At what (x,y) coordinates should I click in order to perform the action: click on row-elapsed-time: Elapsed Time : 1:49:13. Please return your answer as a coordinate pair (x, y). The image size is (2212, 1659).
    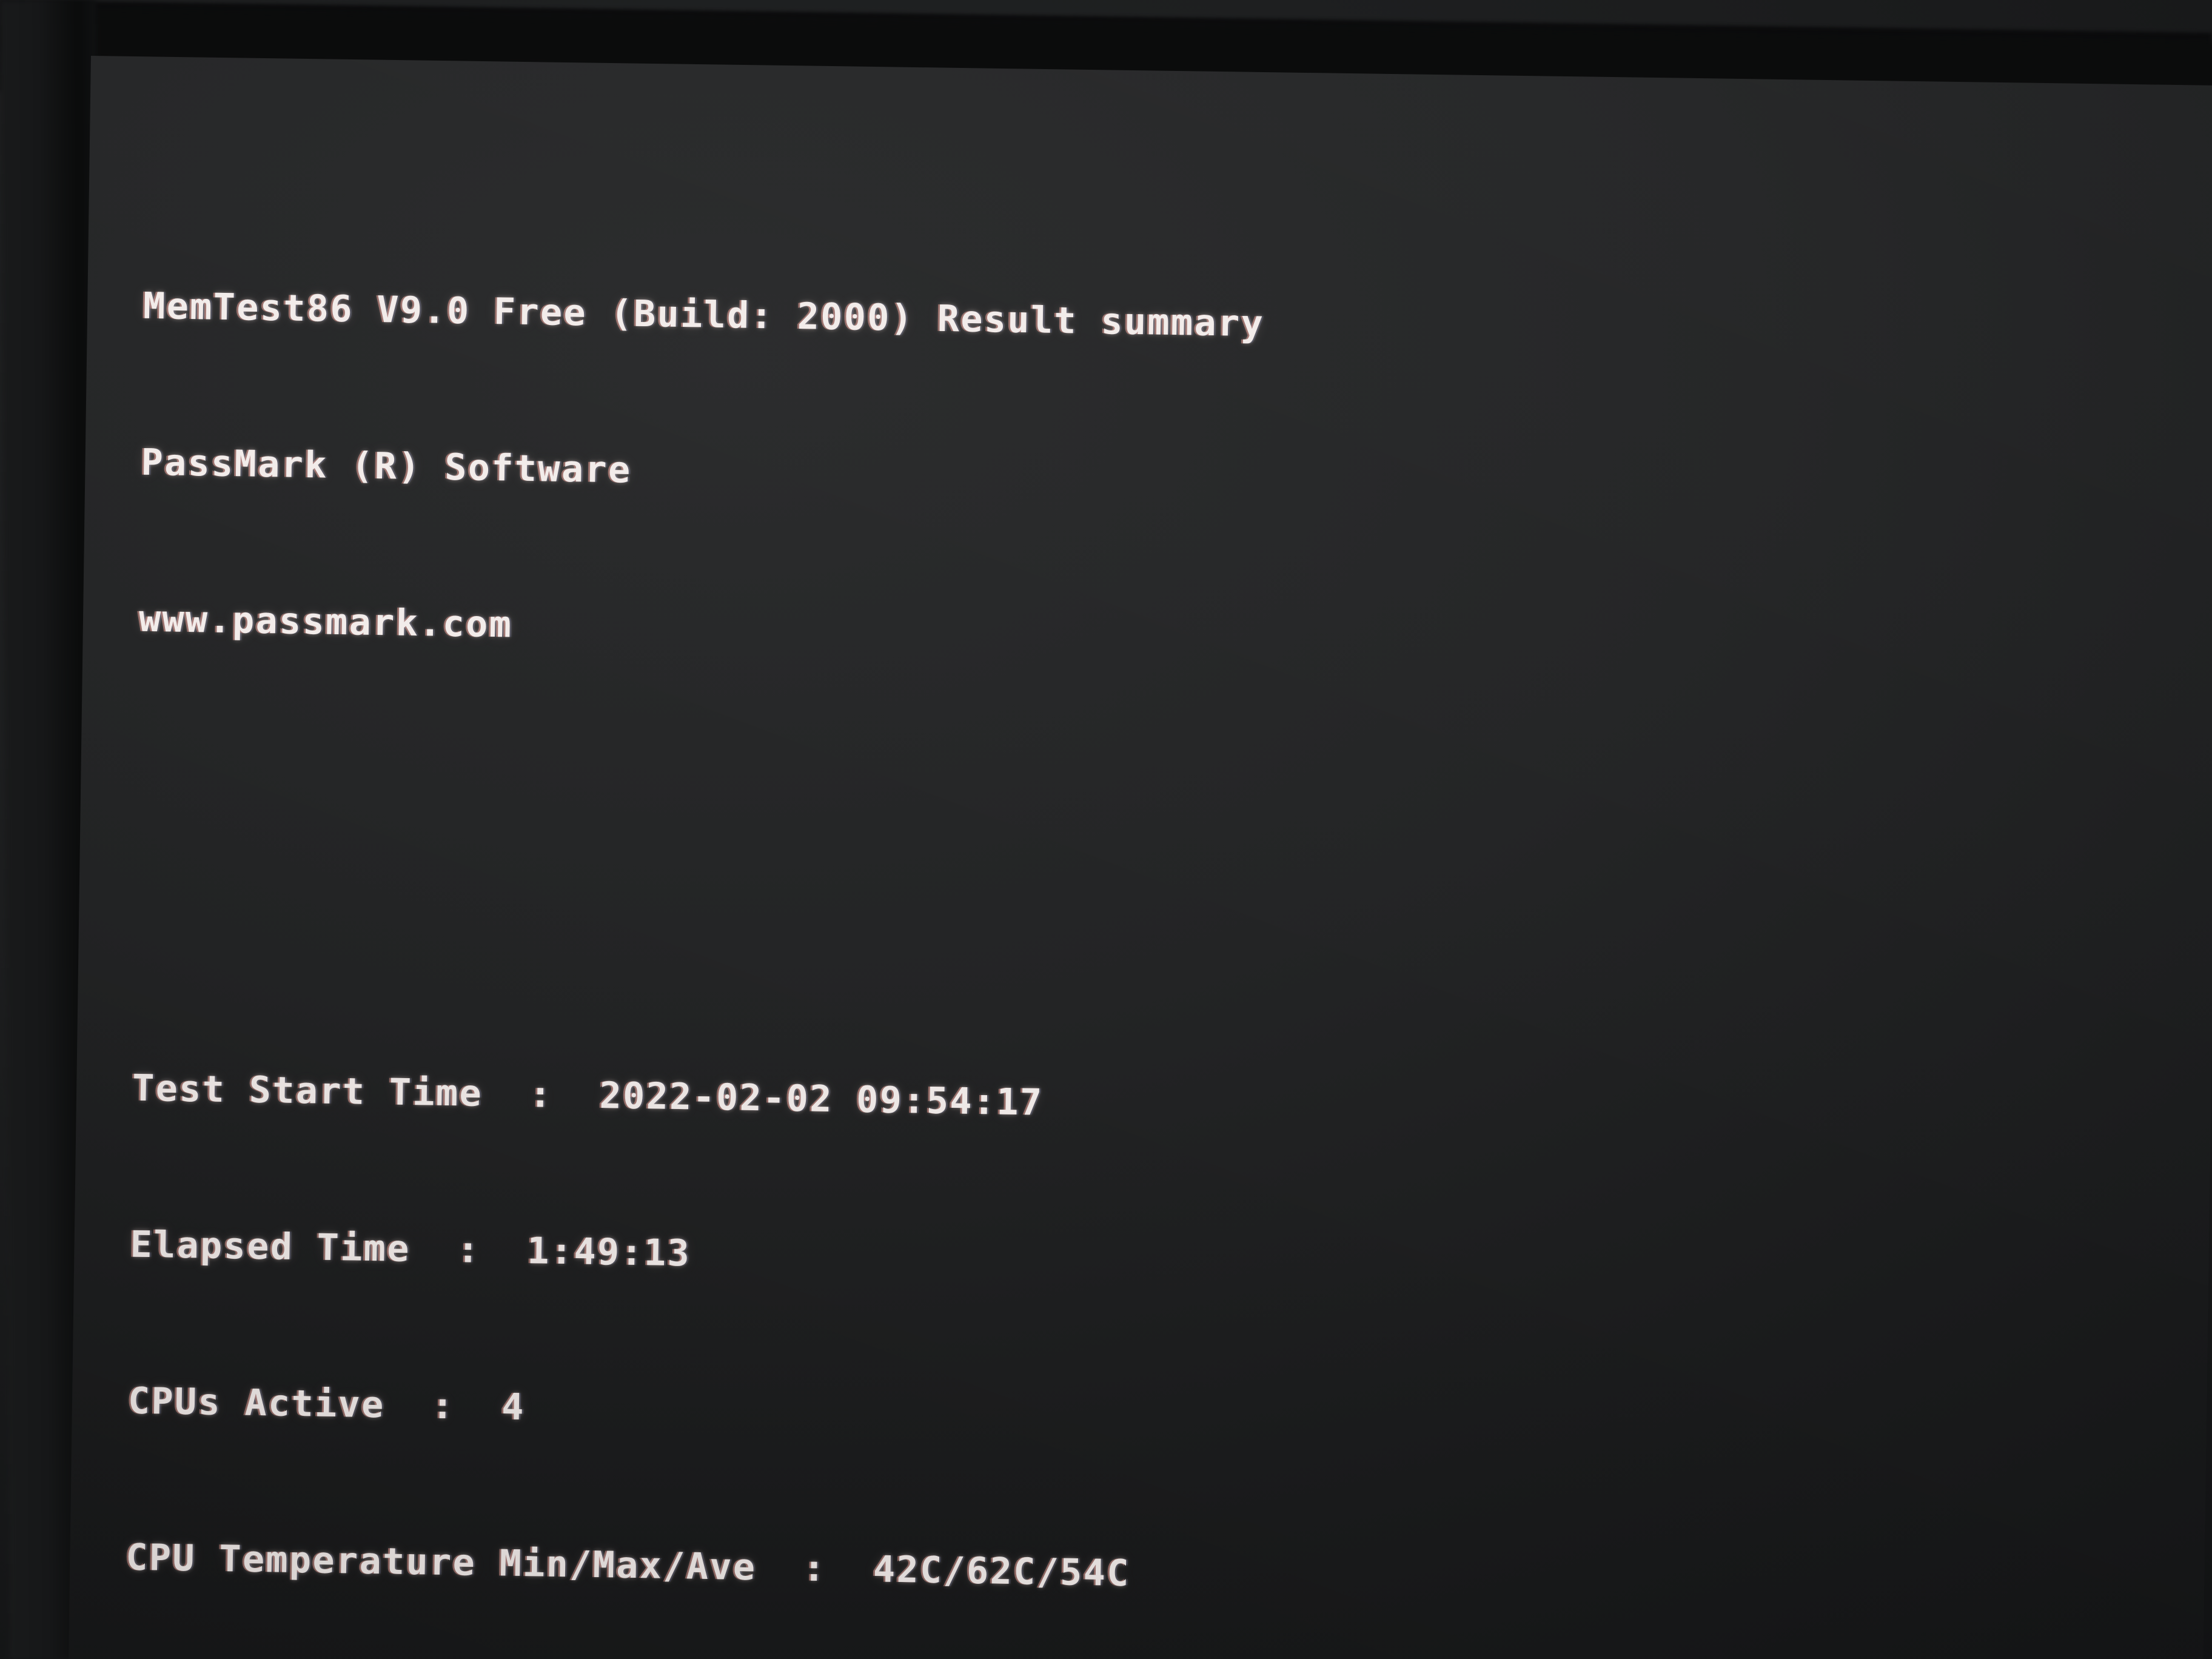
    Looking at the image, I should click on (410, 1249).